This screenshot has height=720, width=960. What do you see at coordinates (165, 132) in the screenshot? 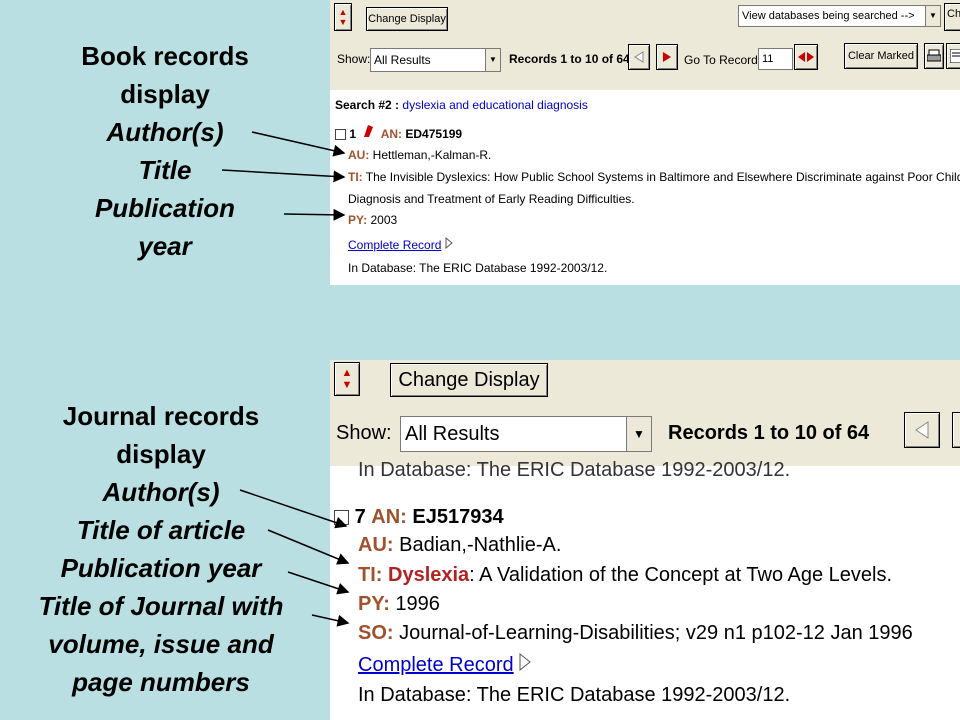
I see `book-author-label: Author(s)` at bounding box center [165, 132].